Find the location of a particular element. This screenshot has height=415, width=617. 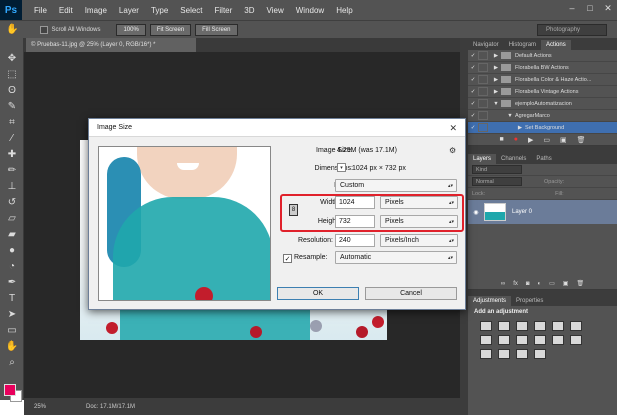

crop-tool-icon: ⌗ is located at coordinates (12, 122).